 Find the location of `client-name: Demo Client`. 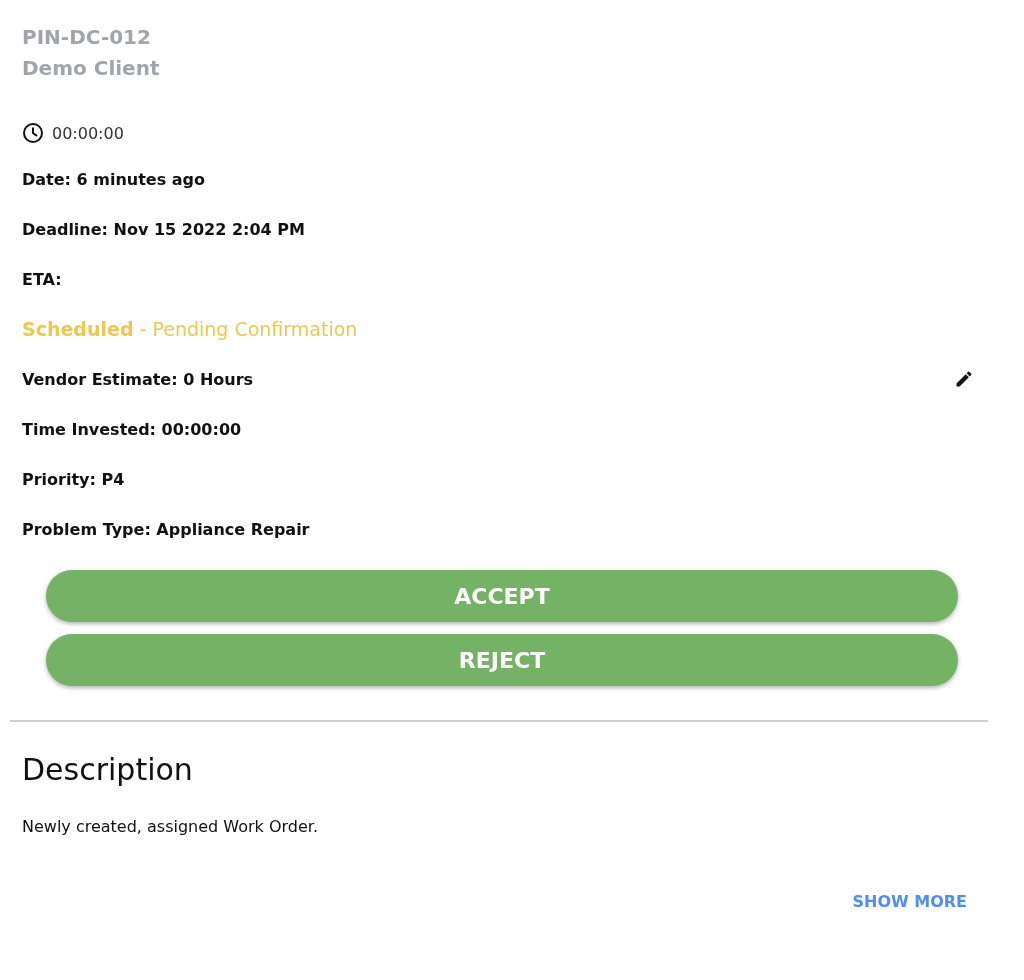

client-name: Demo Client is located at coordinates (91, 68).